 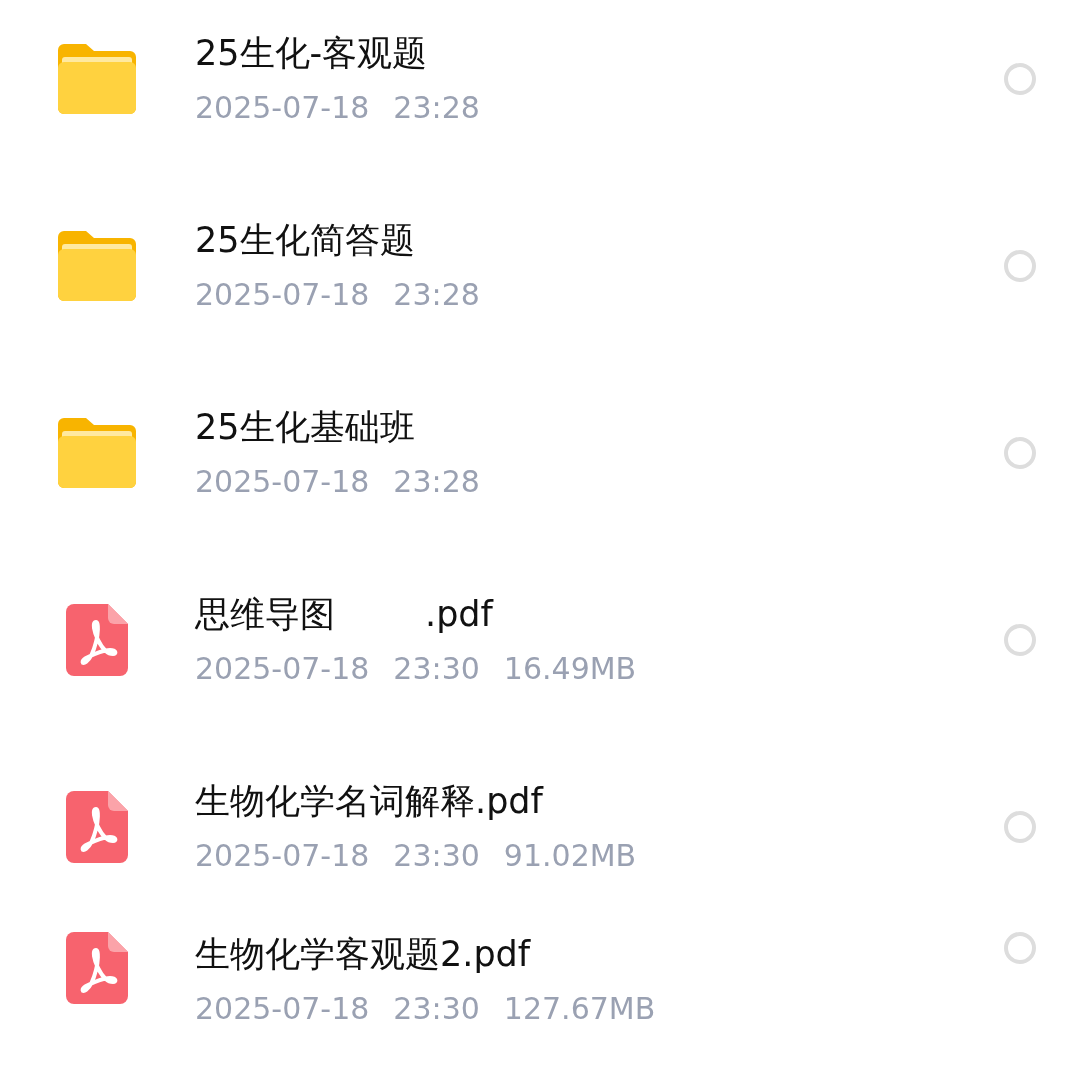 I want to click on file-name: .pdf, so click(x=459, y=614).